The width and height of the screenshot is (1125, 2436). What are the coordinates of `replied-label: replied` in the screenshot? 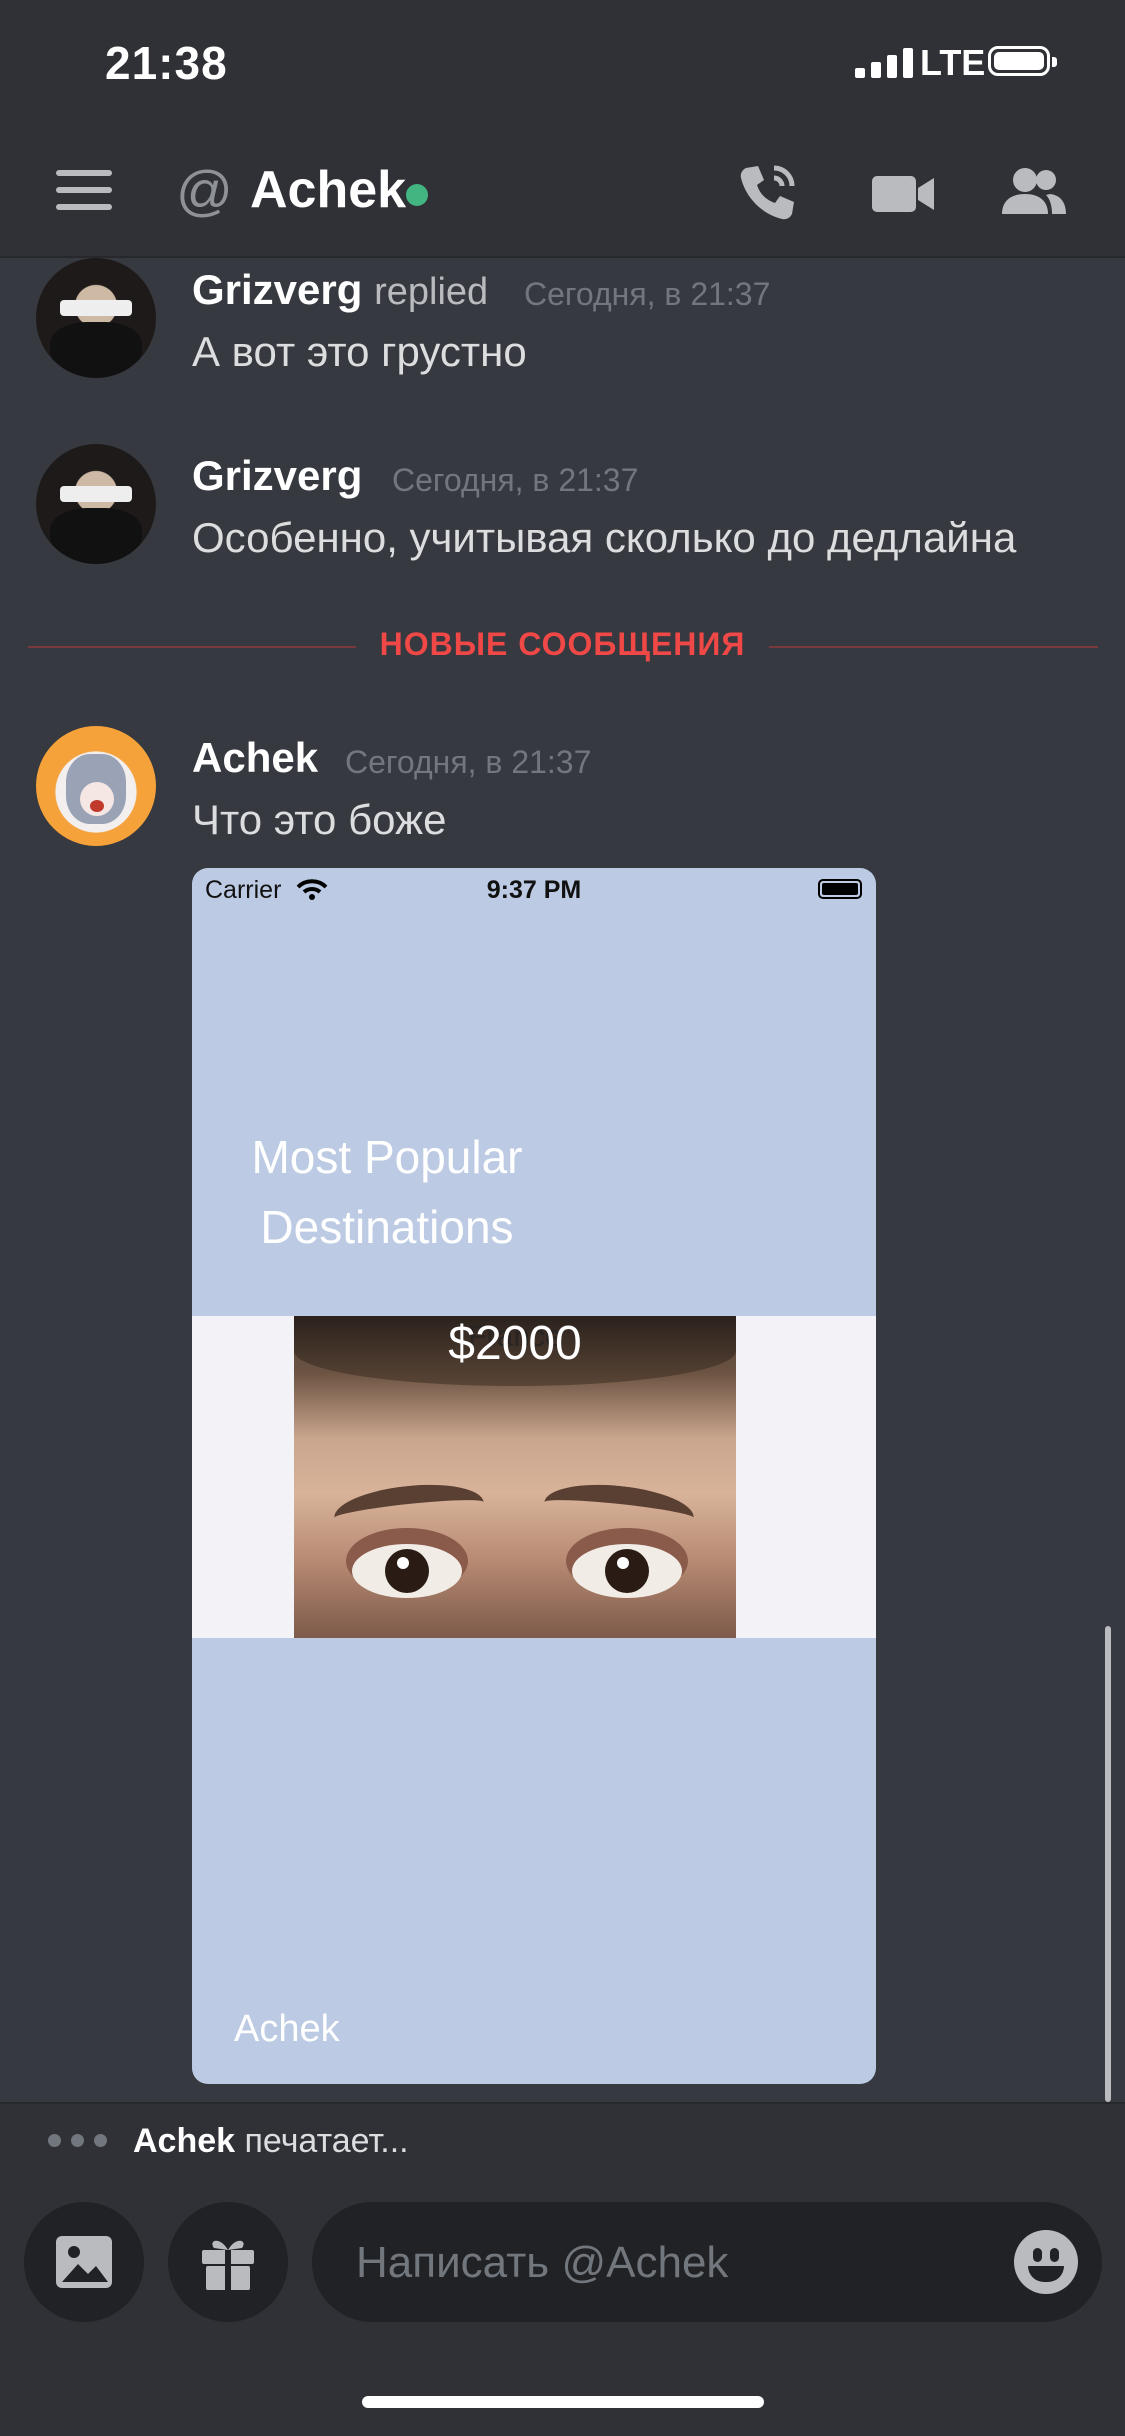 It's located at (431, 292).